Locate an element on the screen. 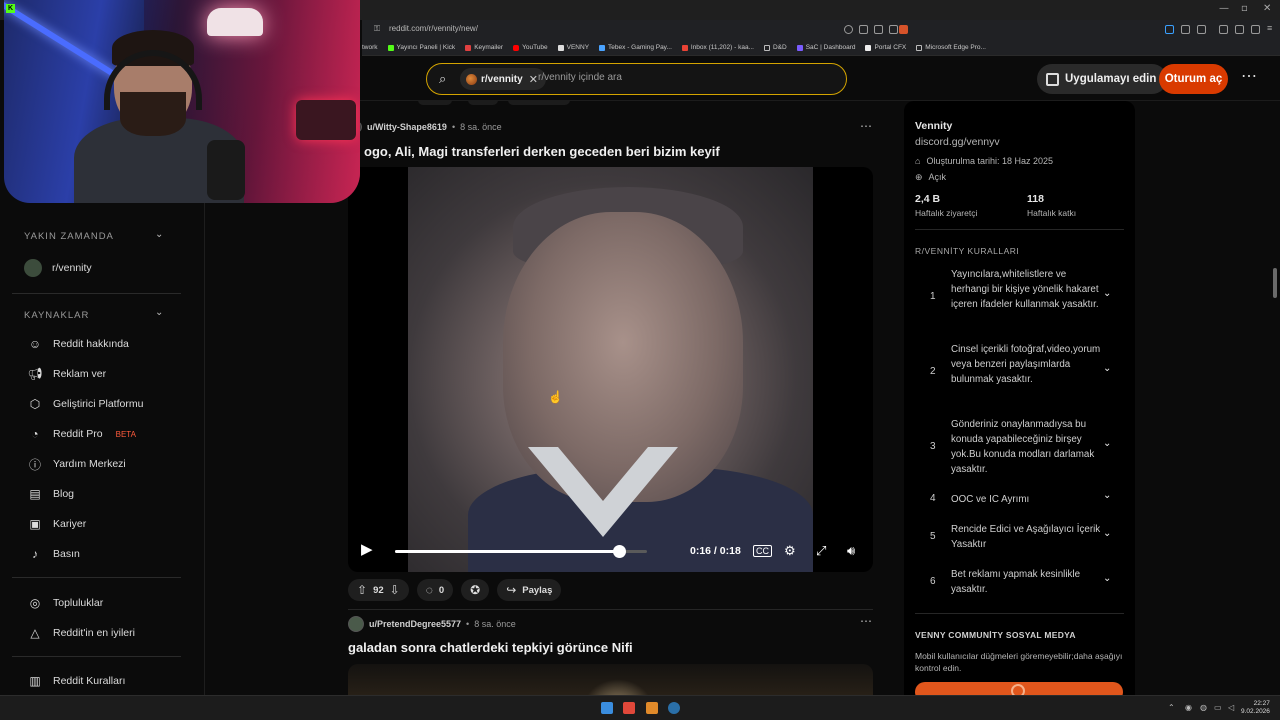 The image size is (1280, 720). comments-button: ◌ 0 is located at coordinates (435, 590).